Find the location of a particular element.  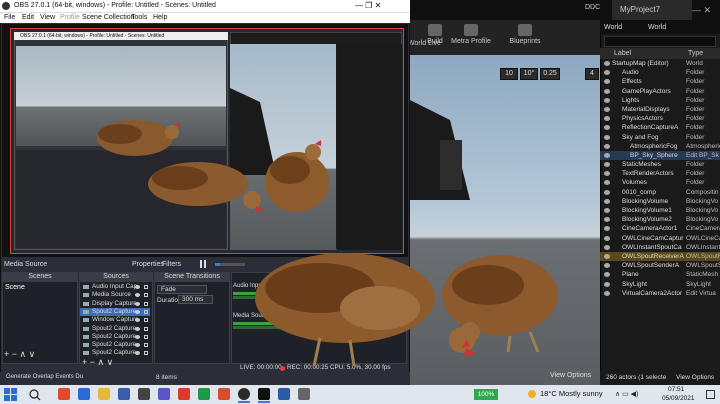

powerpoint-icon is located at coordinates (224, 394).